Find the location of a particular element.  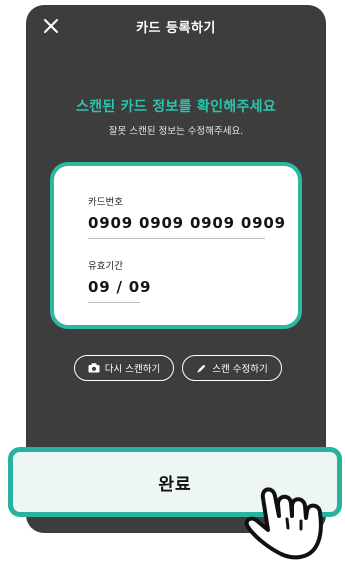

expiry-field: 09 / 09 is located at coordinates (119, 287).